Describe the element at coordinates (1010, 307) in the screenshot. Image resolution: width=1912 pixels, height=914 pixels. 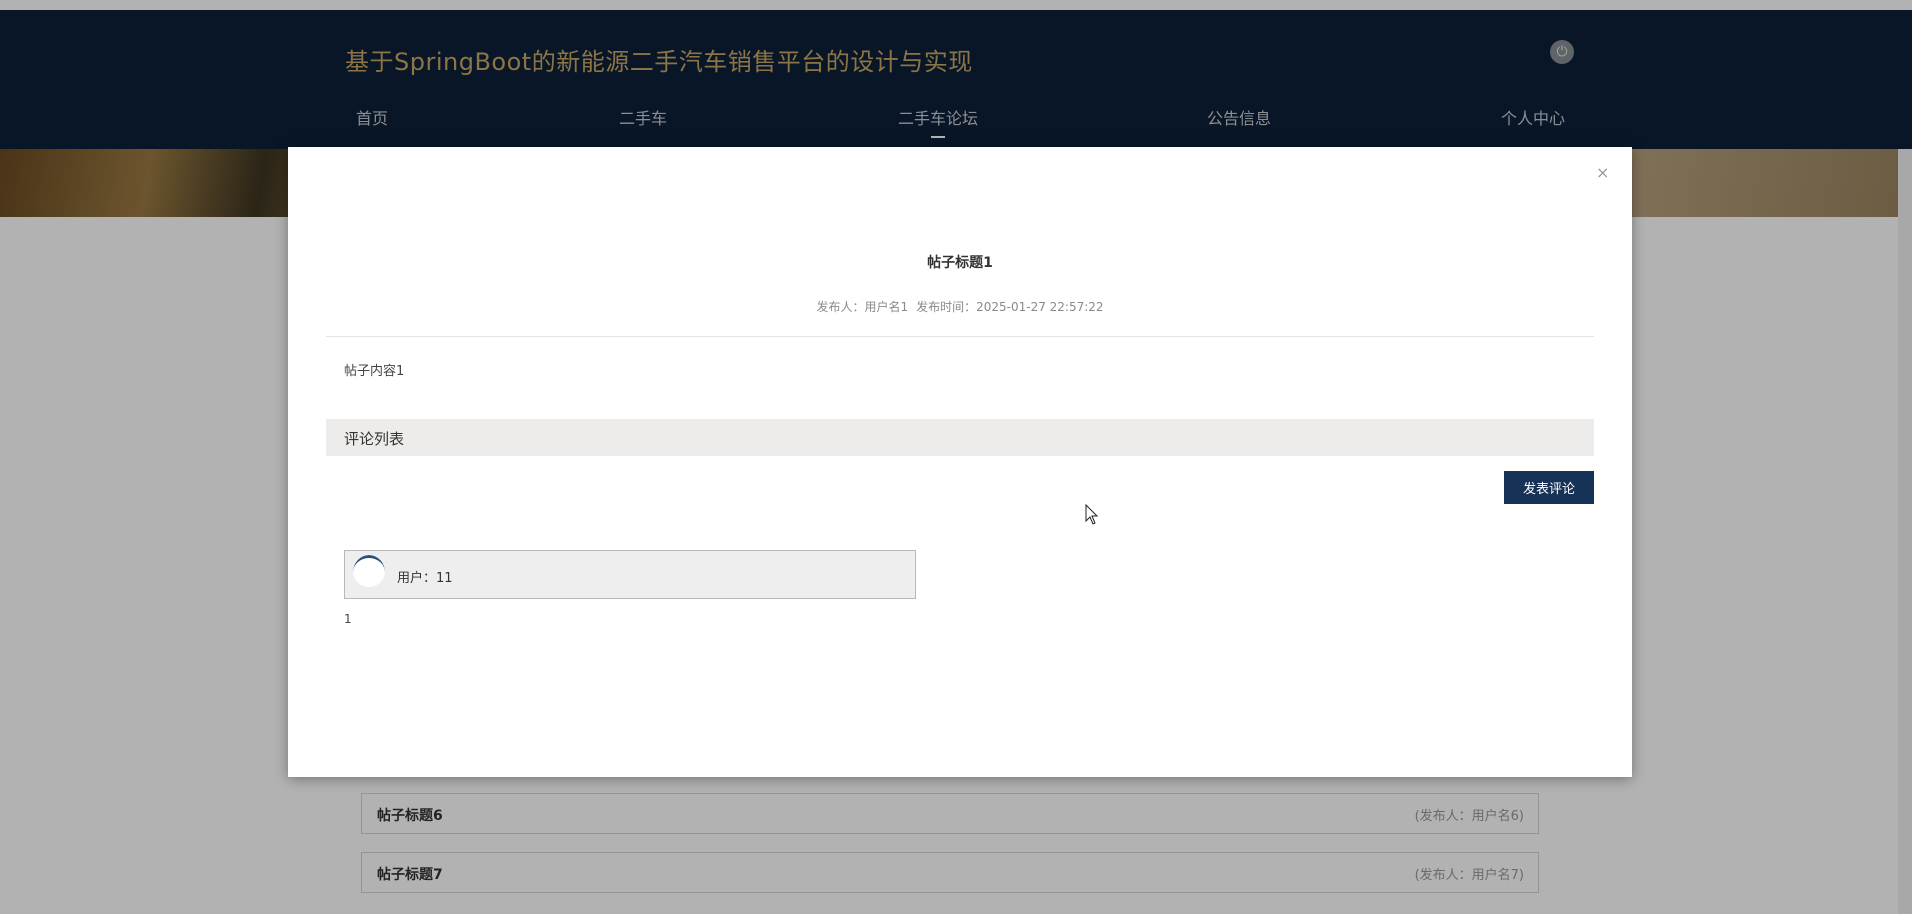
I see `post-time: 发布时间：2025-01-27 22:57:22` at that location.